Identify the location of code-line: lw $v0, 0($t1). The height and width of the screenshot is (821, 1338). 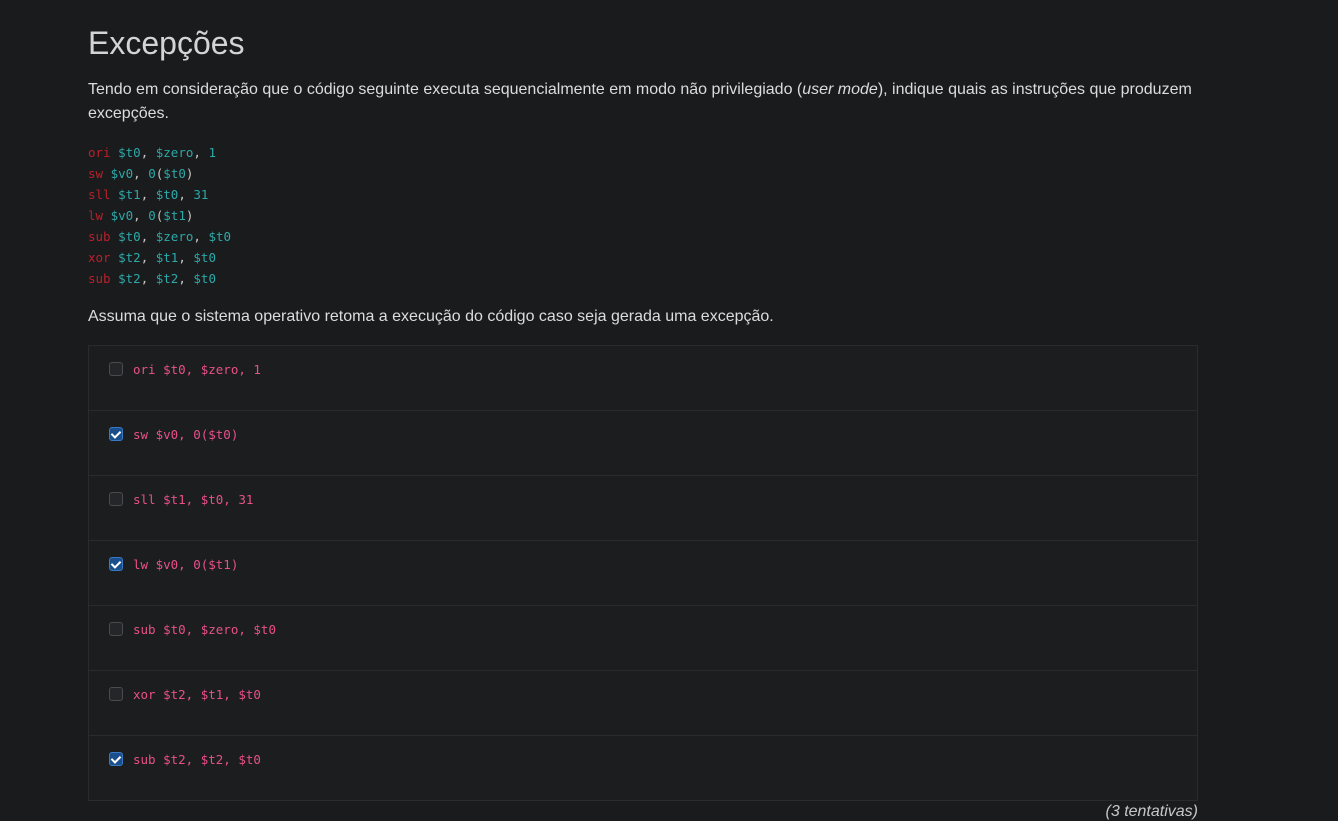
(159, 215).